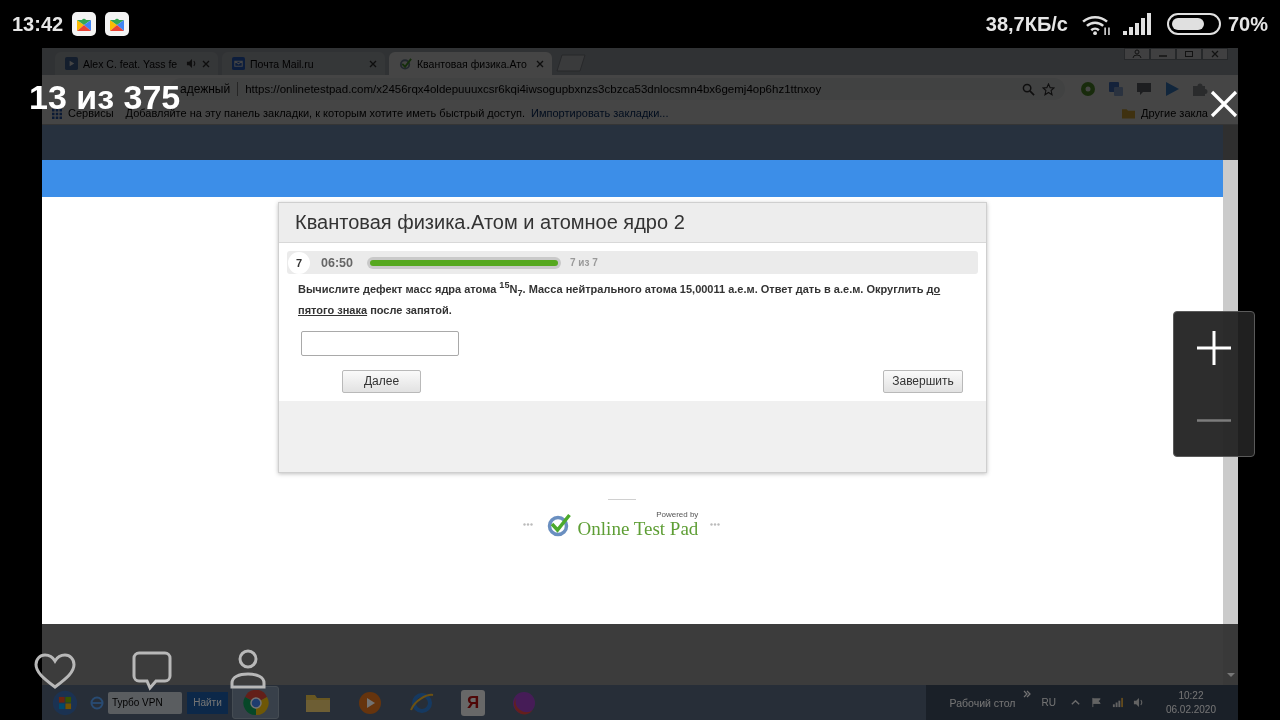 The height and width of the screenshot is (720, 1280). I want to click on taskbar-clock-text: 10:22, so click(1191, 695).